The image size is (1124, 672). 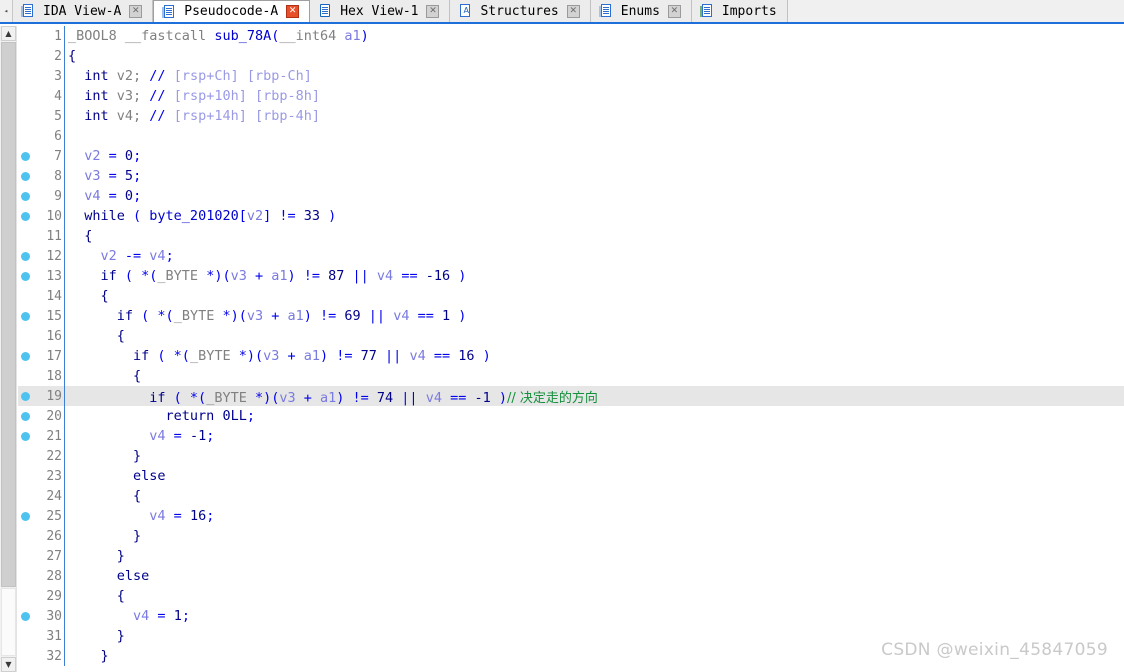 What do you see at coordinates (112, 176) in the screenshot?
I see `code-token-punct: =` at bounding box center [112, 176].